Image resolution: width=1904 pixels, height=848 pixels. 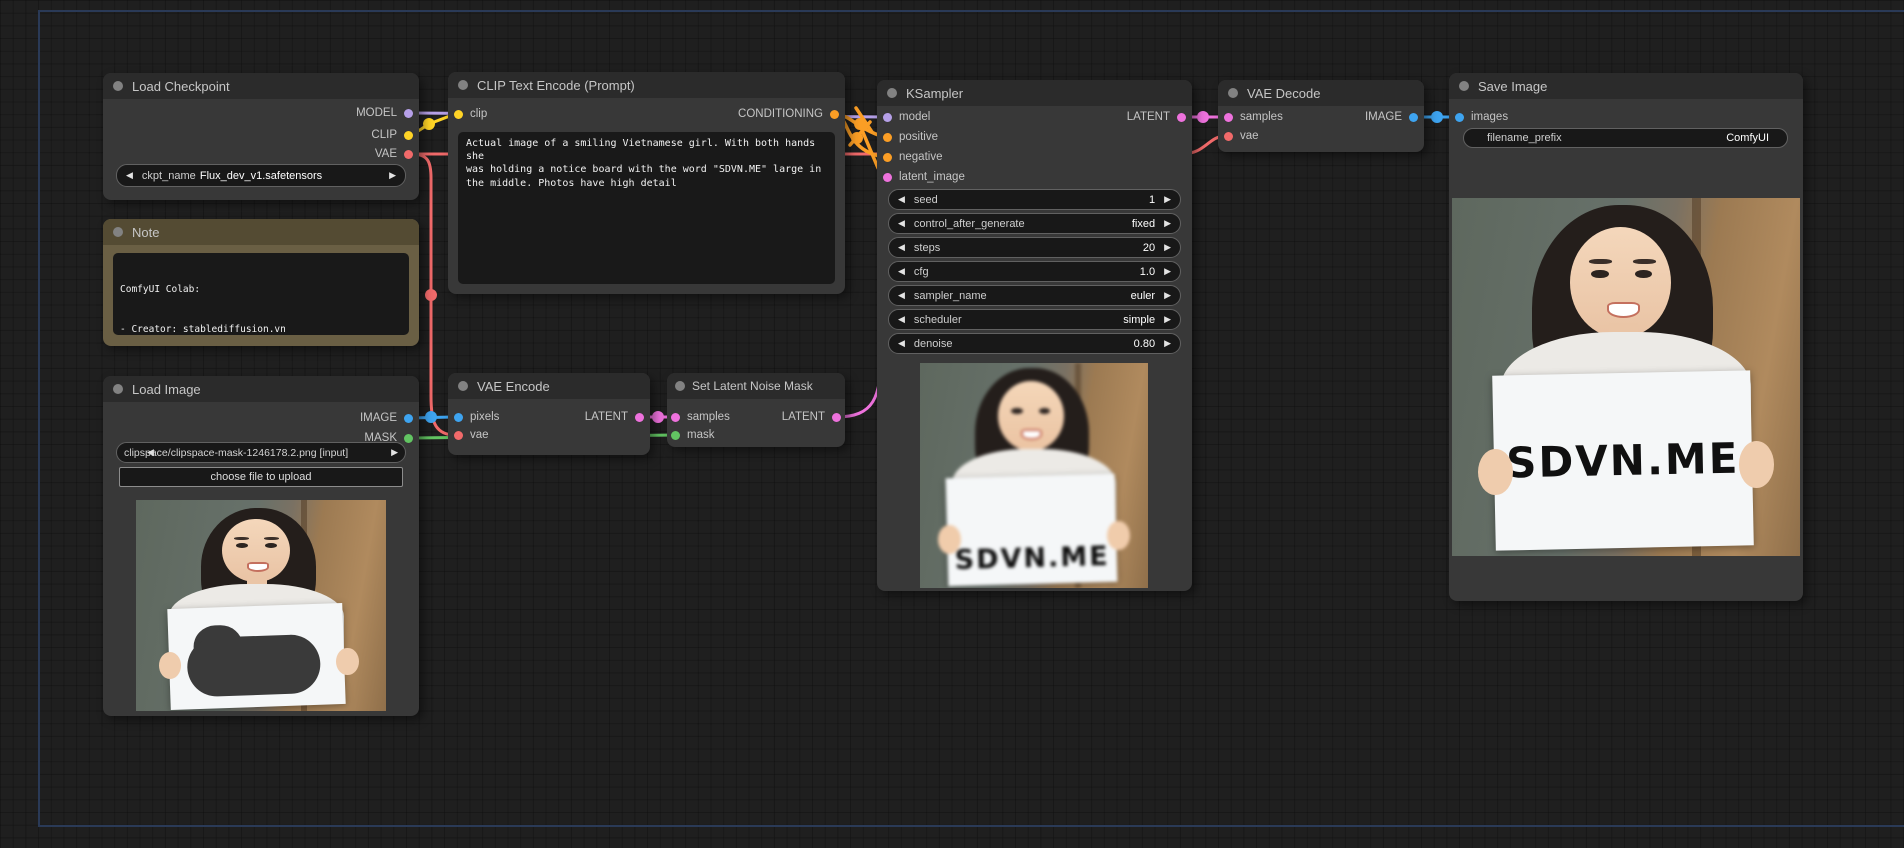 What do you see at coordinates (1321, 116) in the screenshot?
I see `node-vae-decode: VAE Decode samples vae IMAGE` at bounding box center [1321, 116].